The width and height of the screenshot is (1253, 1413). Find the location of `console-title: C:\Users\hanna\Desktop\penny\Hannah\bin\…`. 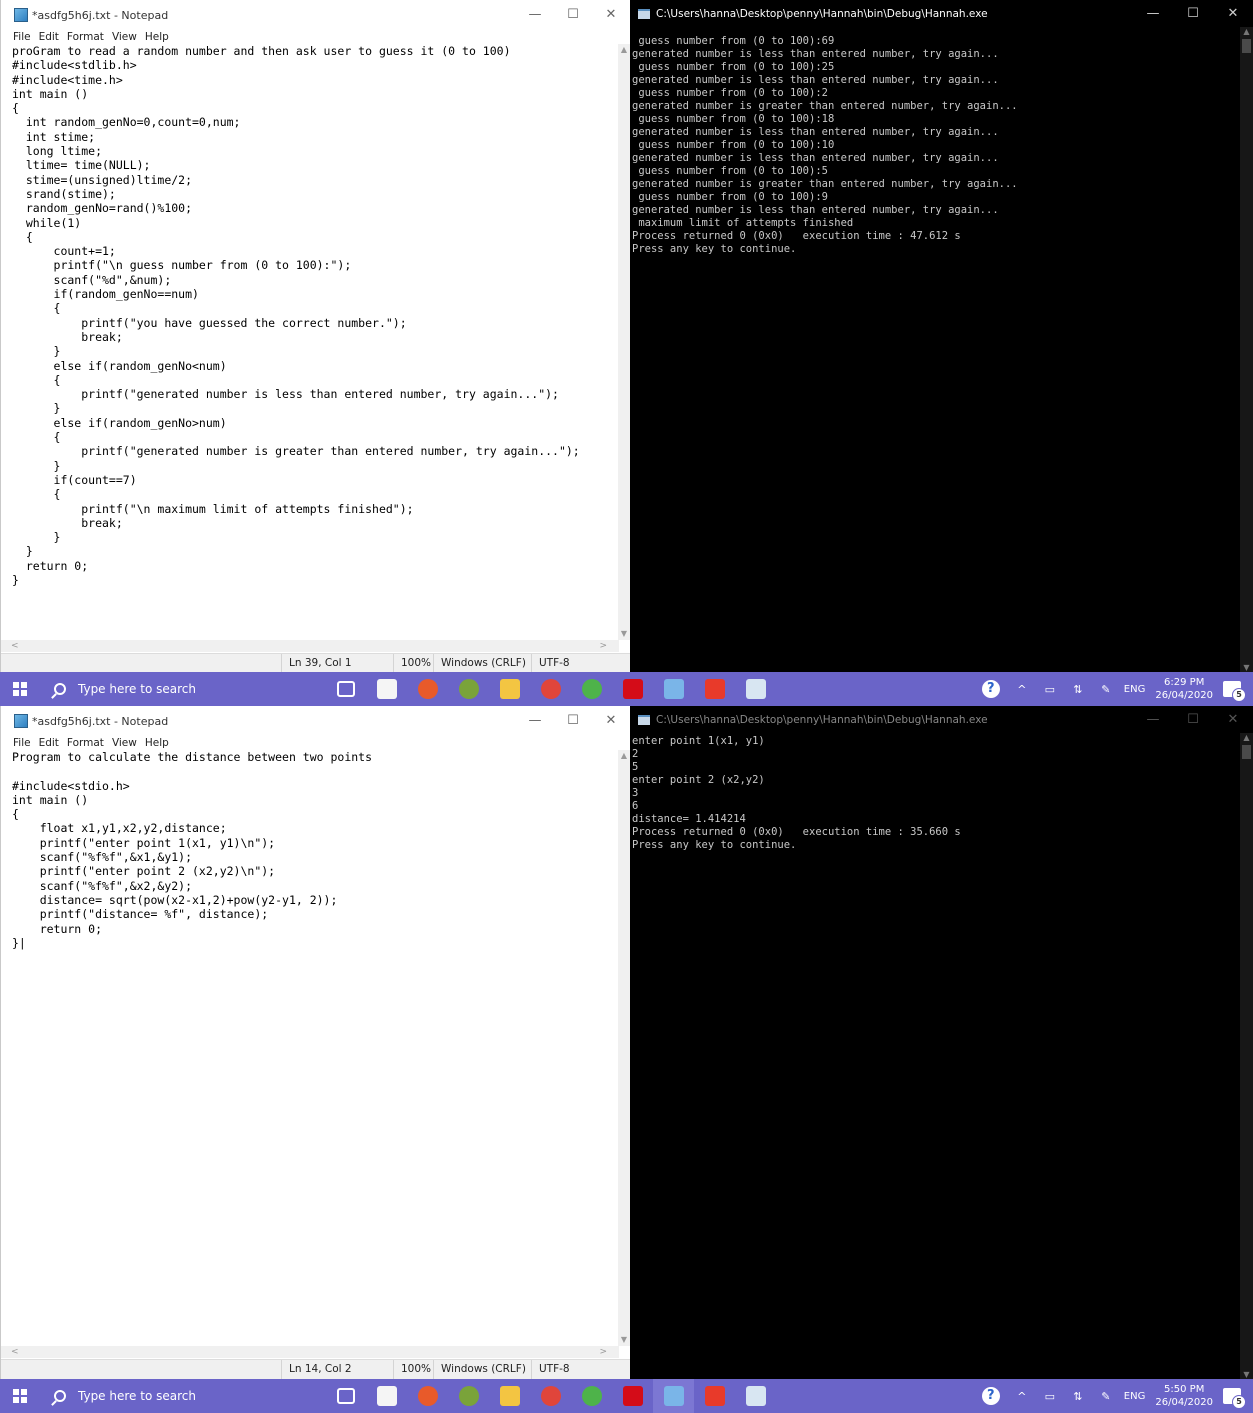

console-title: C:\Users\hanna\Desktop\penny\Hannah\bin\… is located at coordinates (822, 13).